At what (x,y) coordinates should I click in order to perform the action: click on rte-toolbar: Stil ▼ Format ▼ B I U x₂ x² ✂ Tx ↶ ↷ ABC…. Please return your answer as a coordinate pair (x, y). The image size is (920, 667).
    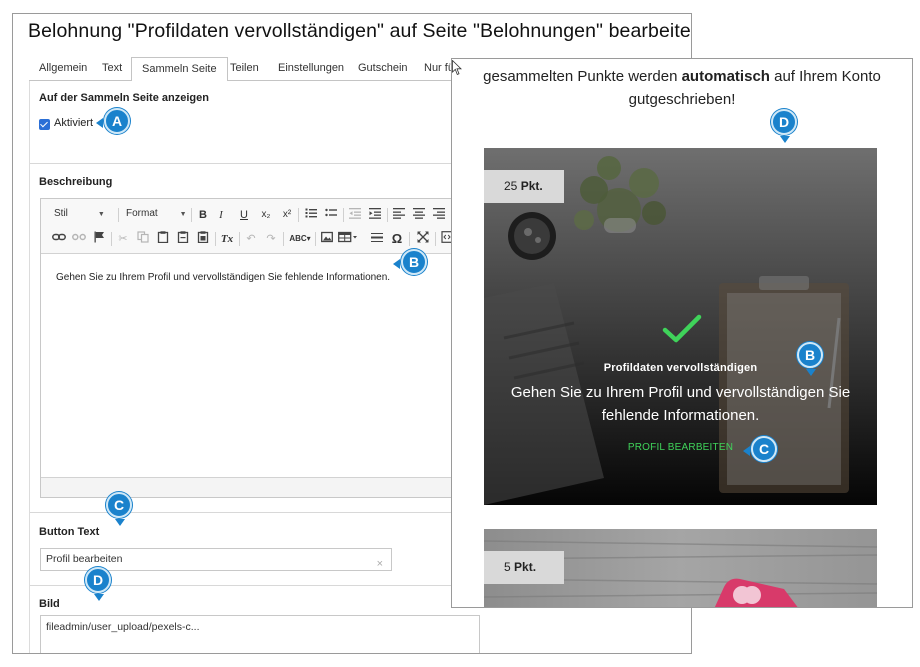
    Looking at the image, I should click on (256, 226).